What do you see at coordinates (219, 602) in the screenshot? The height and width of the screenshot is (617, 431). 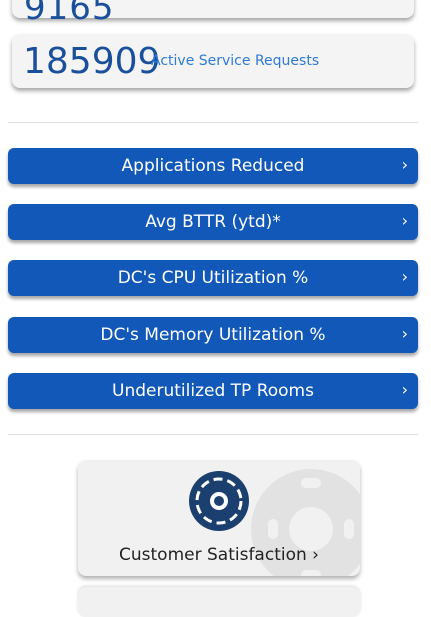 I see `next-tile` at bounding box center [219, 602].